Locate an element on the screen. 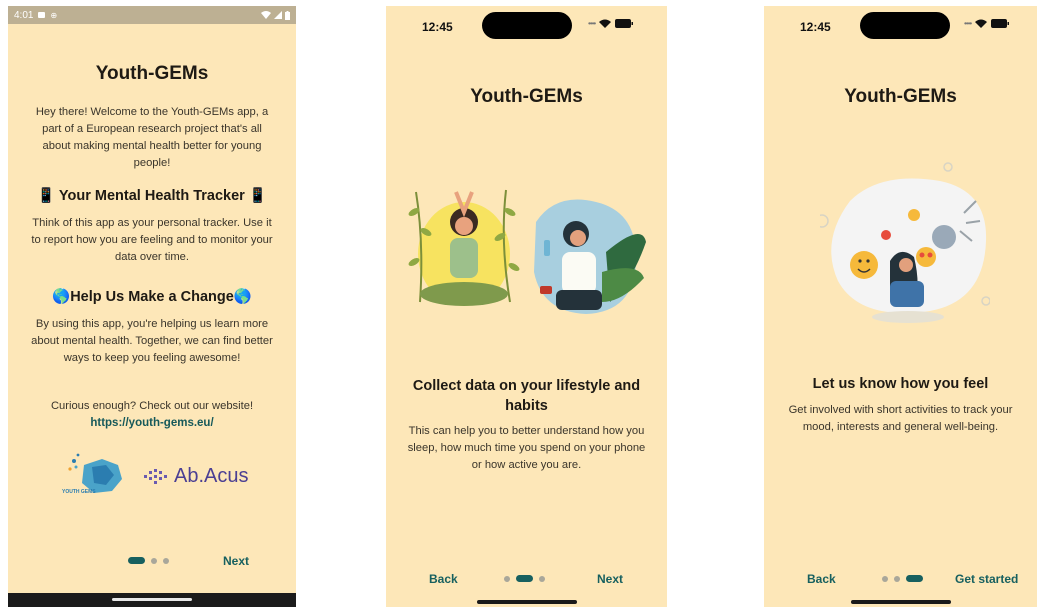  website-link: https://youth-gems.eu/ is located at coordinates (152, 423).